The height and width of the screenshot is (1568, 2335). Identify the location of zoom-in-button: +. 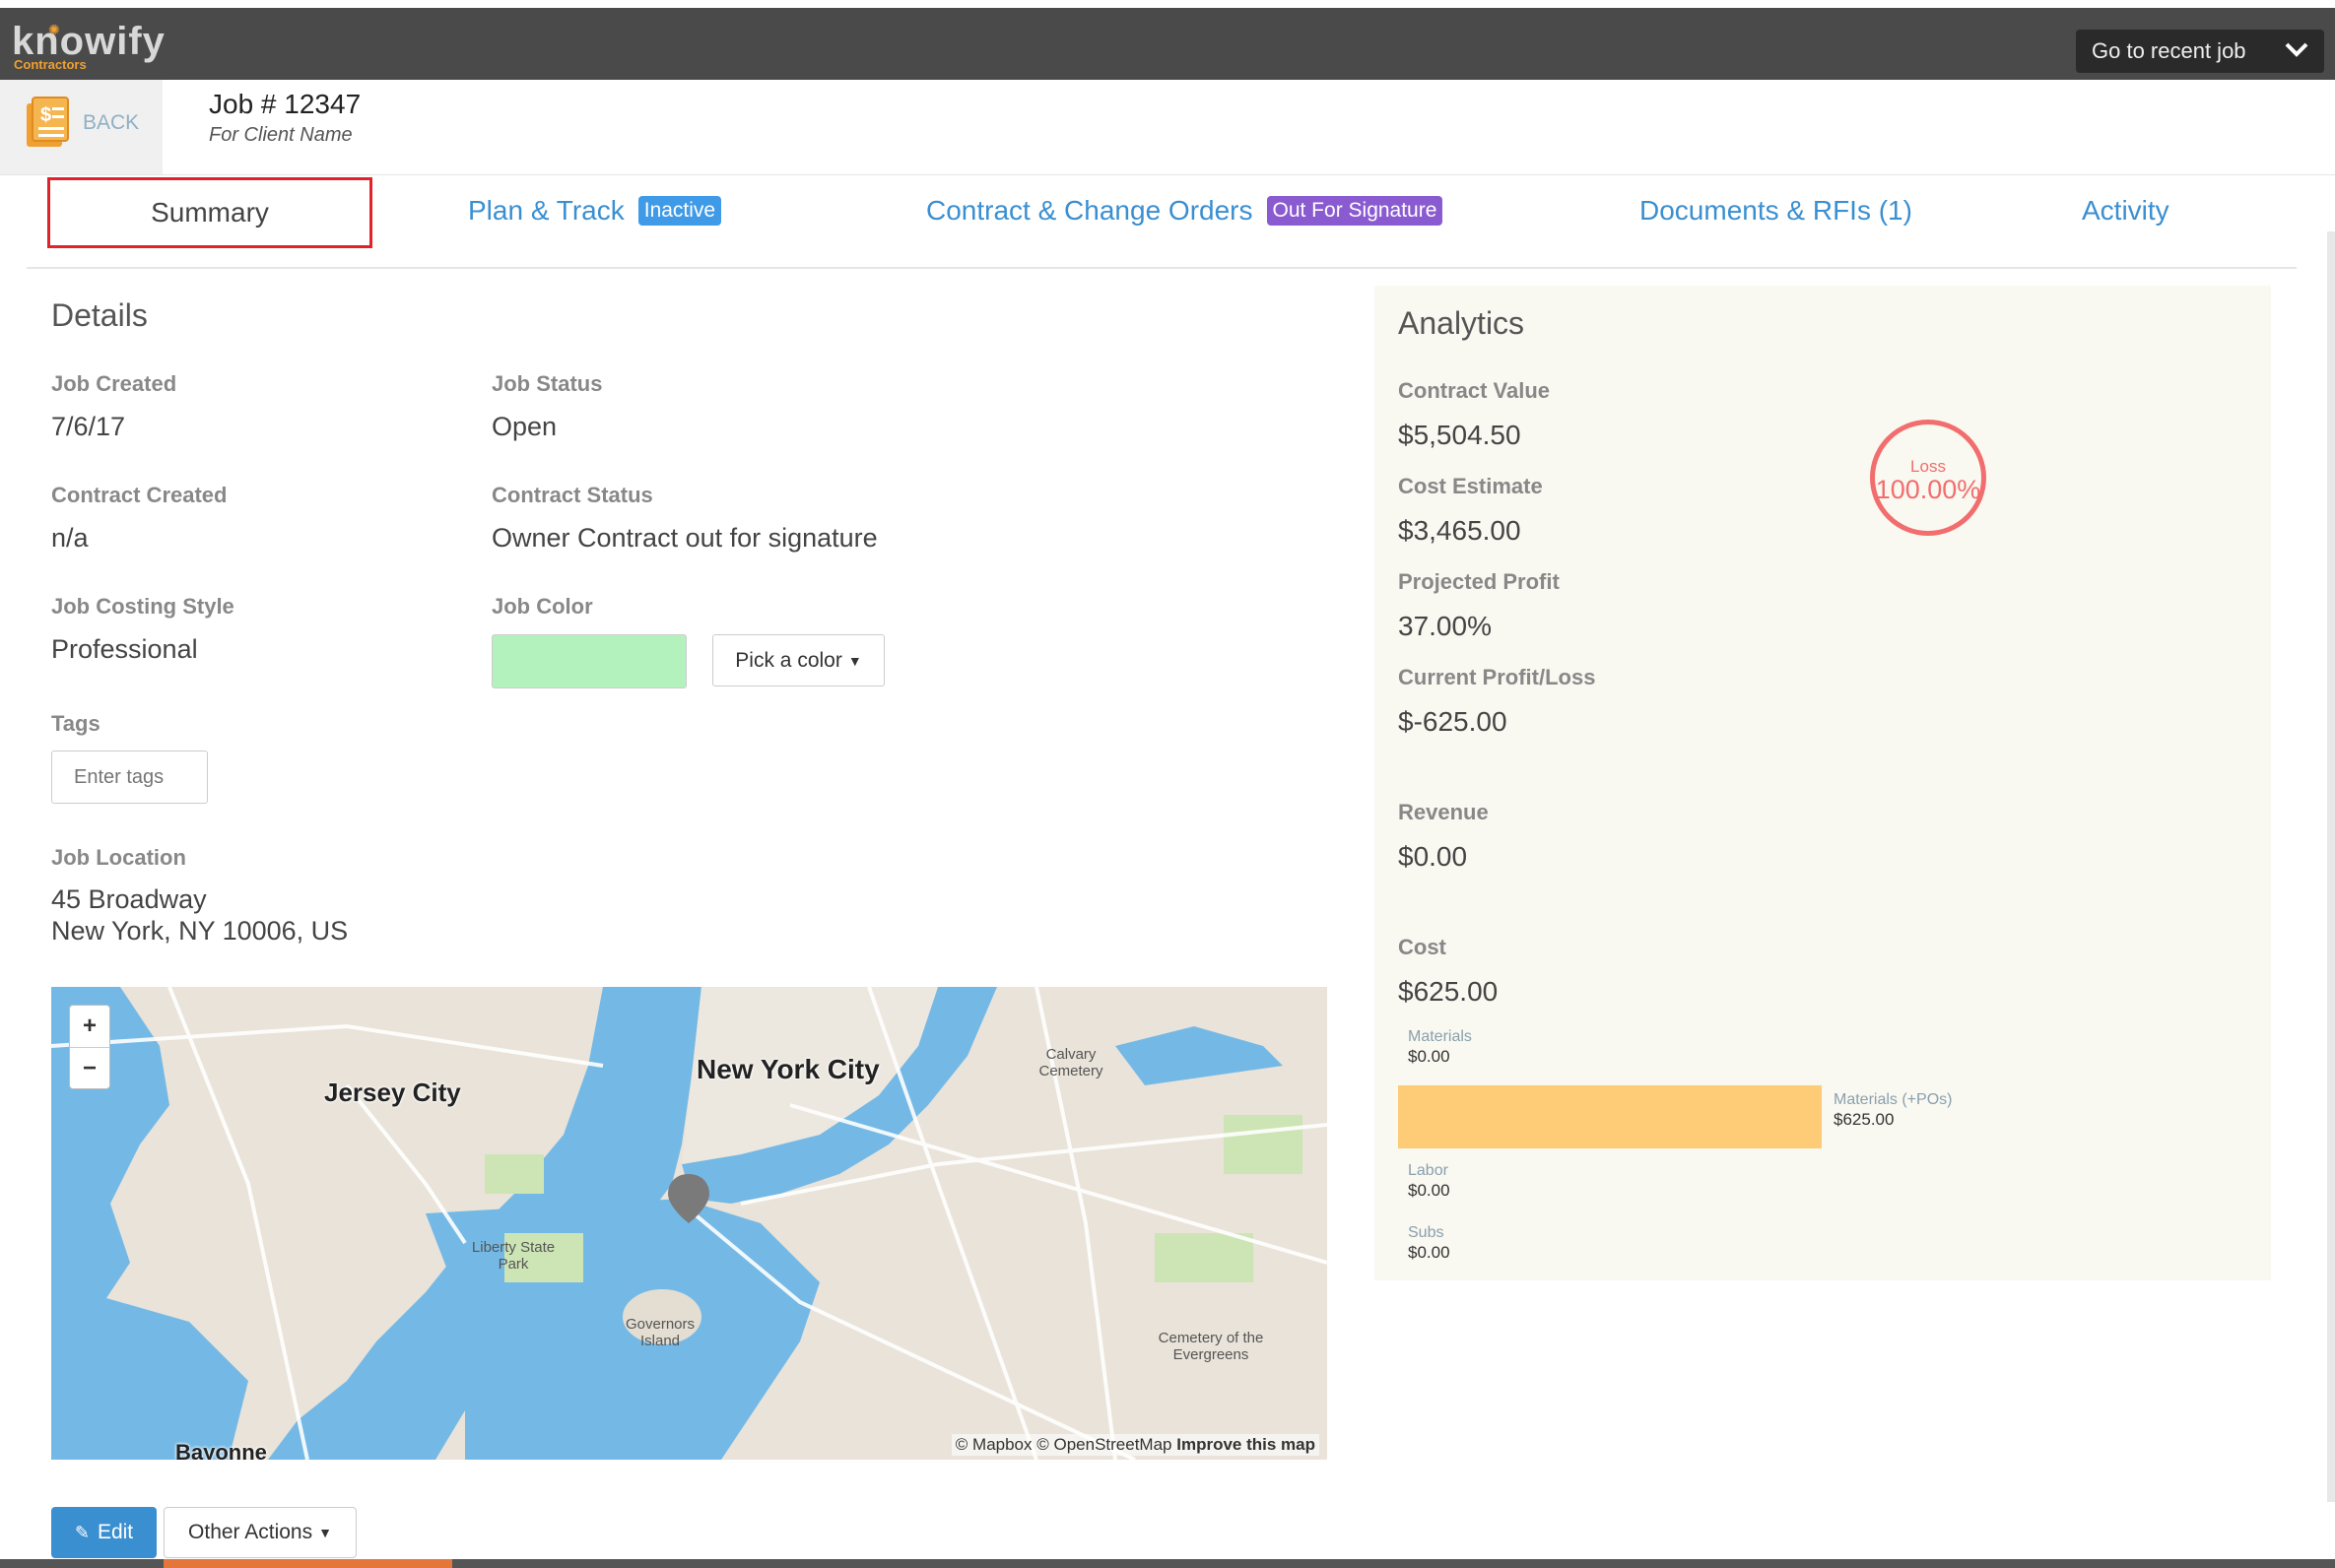
(89, 1027).